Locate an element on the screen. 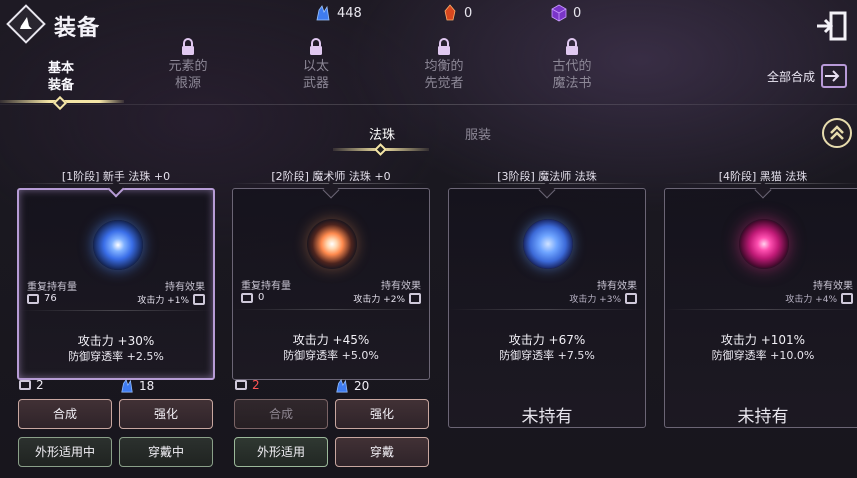 This screenshot has width=857, height=478. tab-ether-line2: 武器 is located at coordinates (315, 83).